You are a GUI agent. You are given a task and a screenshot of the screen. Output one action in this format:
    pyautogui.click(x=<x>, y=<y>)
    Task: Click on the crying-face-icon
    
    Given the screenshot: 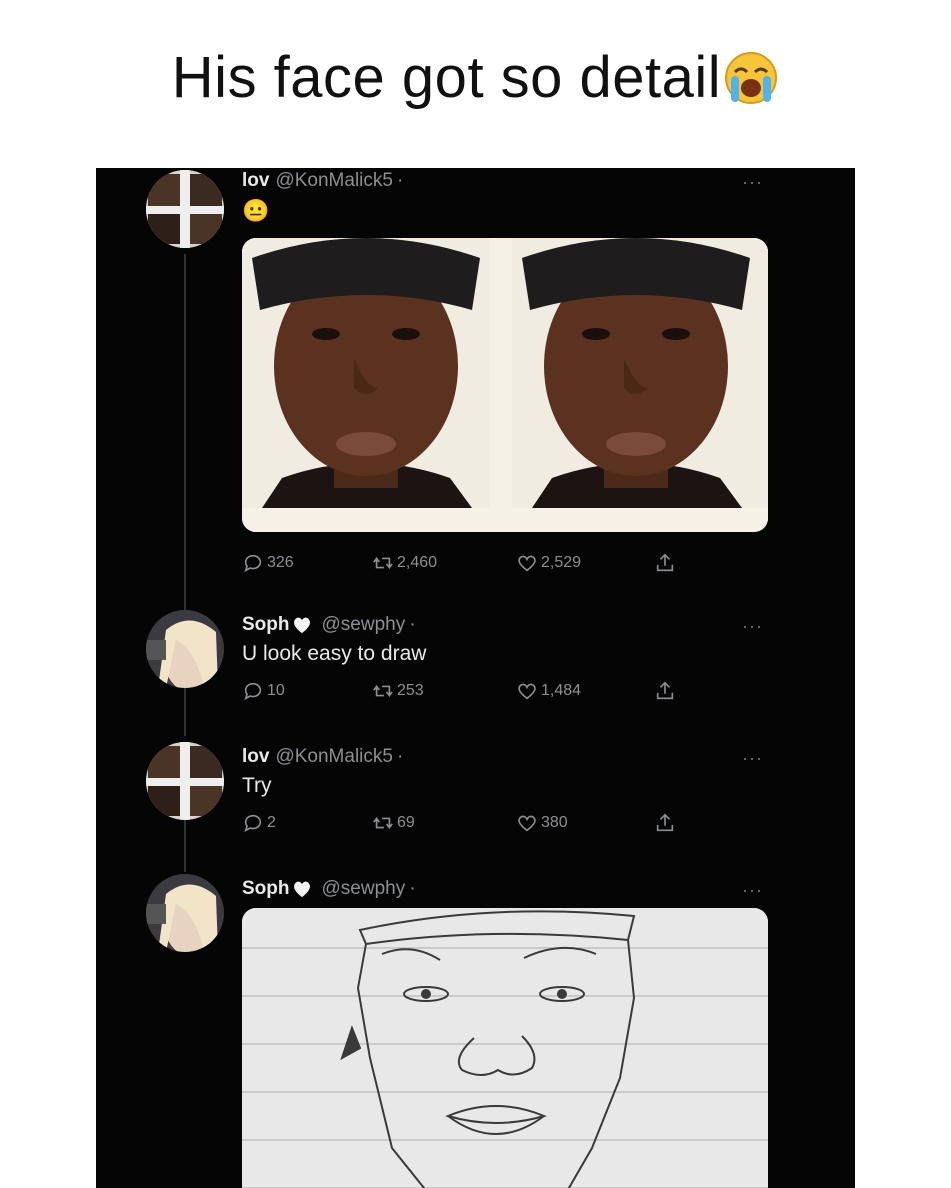 What is the action you would take?
    pyautogui.click(x=751, y=77)
    